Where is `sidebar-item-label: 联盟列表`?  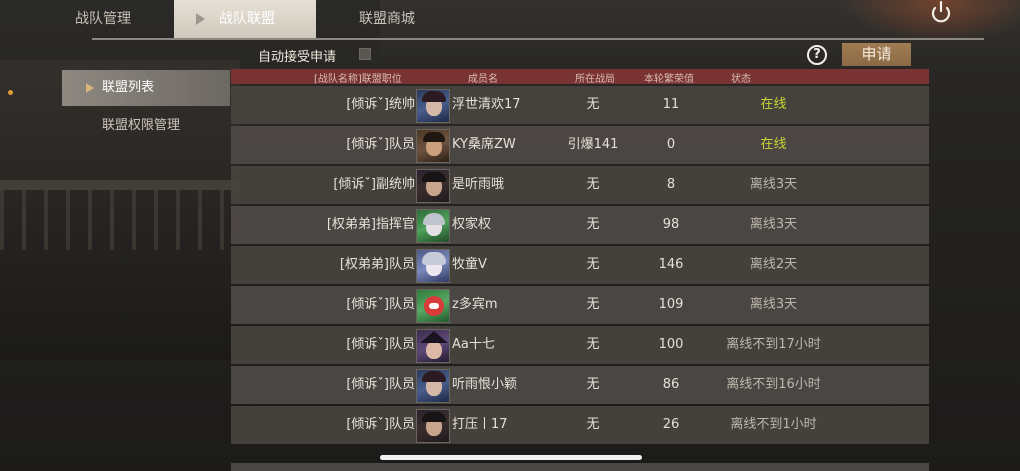 sidebar-item-label: 联盟列表 is located at coordinates (128, 87).